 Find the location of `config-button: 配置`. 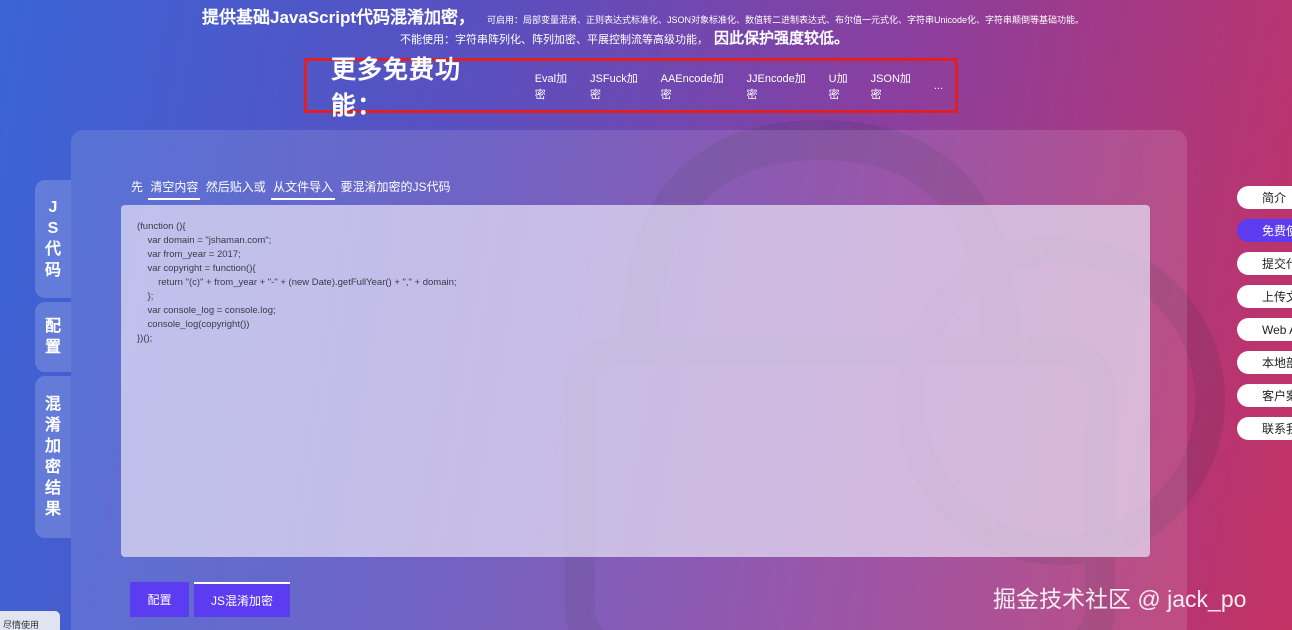

config-button: 配置 is located at coordinates (159, 599).